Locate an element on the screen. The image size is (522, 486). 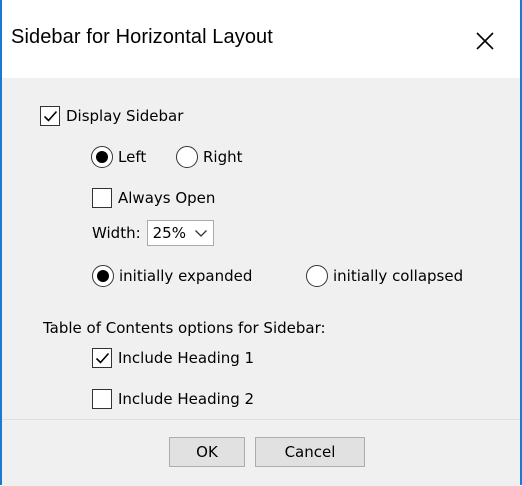
include-heading-1-label: Include Heading 1 is located at coordinates (186, 358).